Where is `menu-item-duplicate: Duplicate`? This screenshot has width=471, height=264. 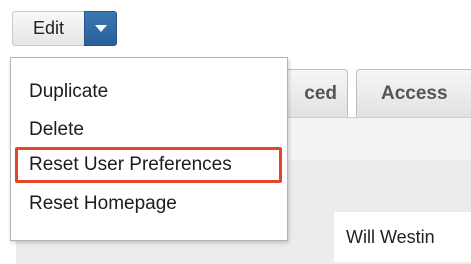 menu-item-duplicate: Duplicate is located at coordinates (64, 92).